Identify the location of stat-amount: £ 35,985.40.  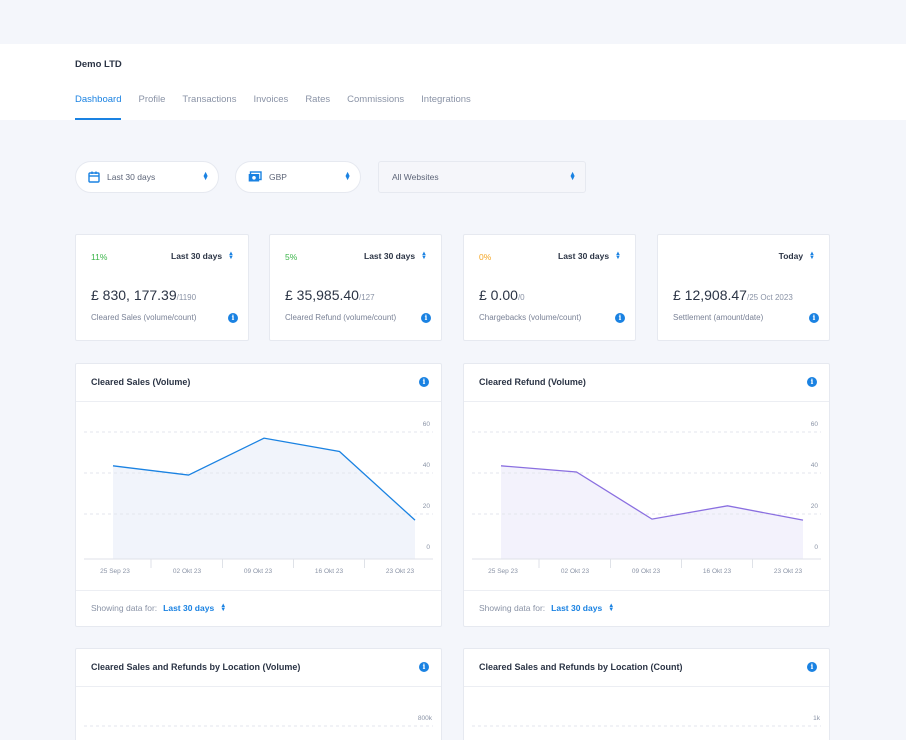
(322, 295).